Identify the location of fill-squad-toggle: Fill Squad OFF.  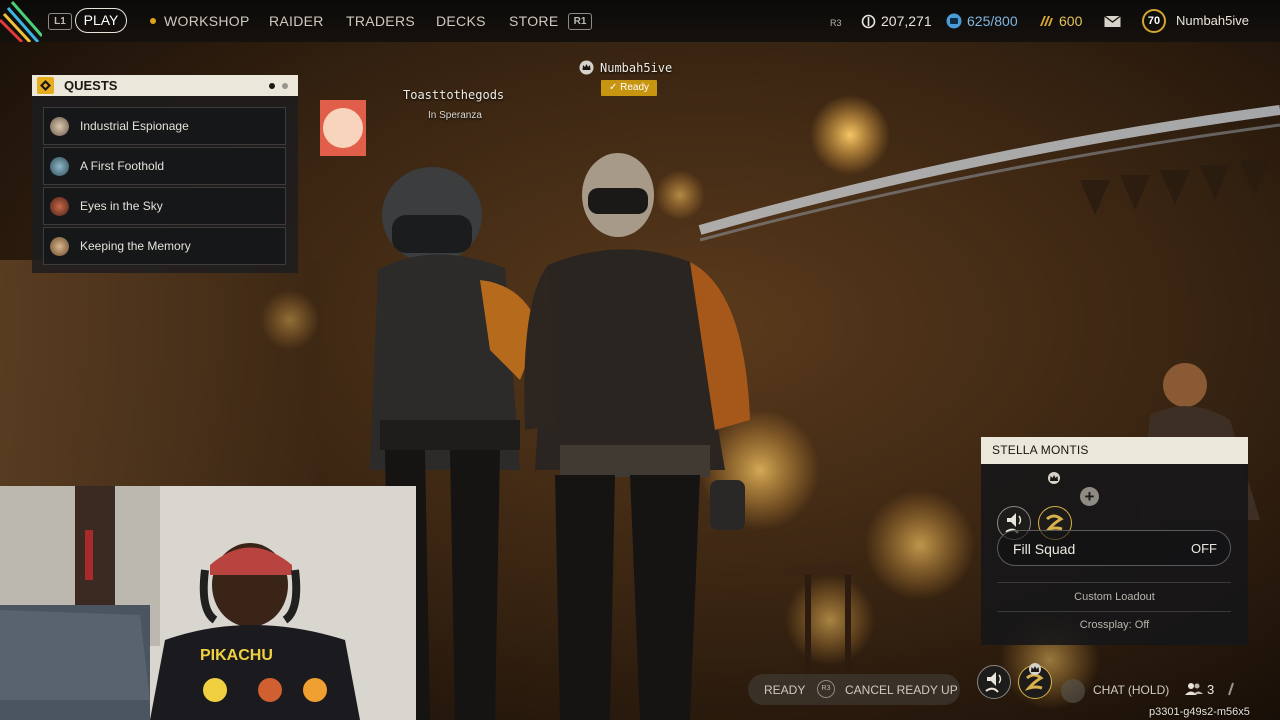
(1114, 548).